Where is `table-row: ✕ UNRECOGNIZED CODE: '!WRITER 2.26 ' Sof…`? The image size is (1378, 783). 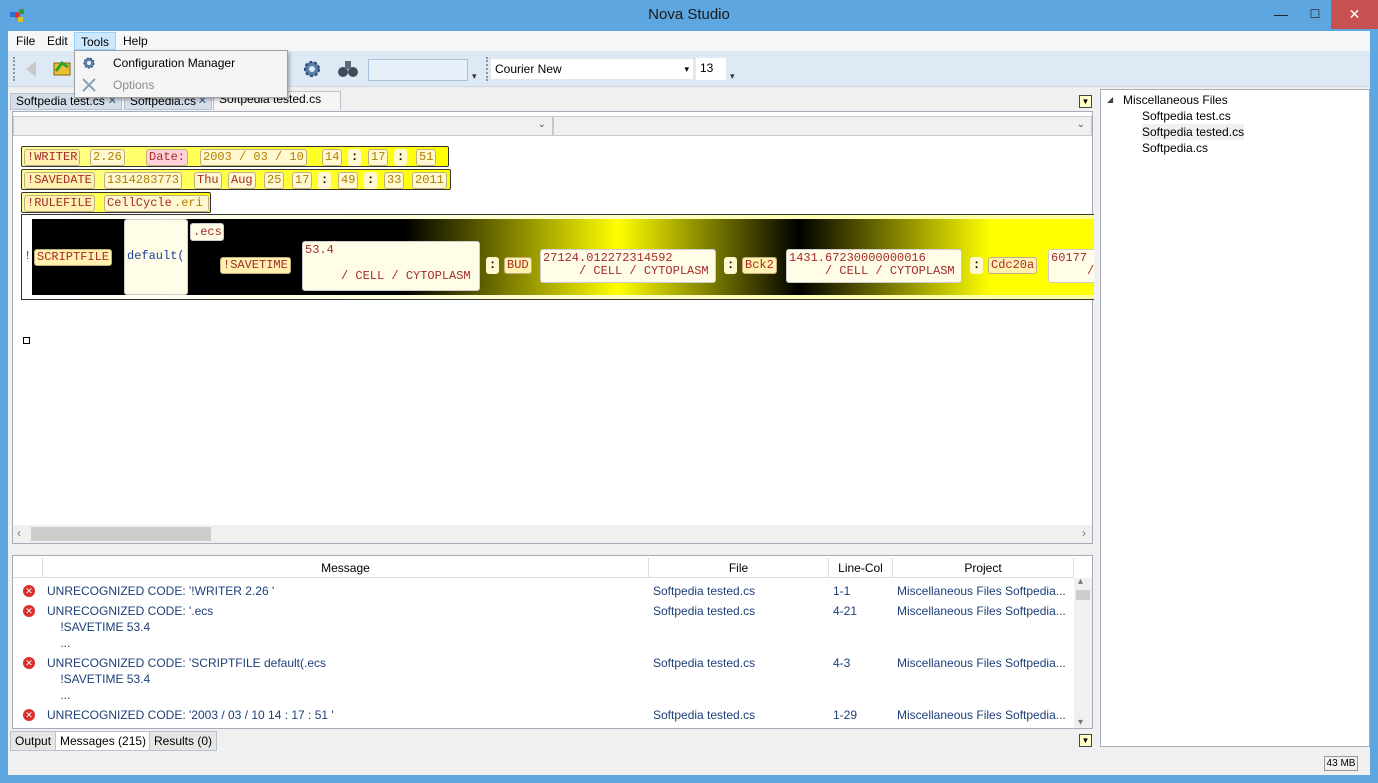
table-row: ✕ UNRECOGNIZED CODE: '!WRITER 2.26 ' Sof… is located at coordinates (543, 592).